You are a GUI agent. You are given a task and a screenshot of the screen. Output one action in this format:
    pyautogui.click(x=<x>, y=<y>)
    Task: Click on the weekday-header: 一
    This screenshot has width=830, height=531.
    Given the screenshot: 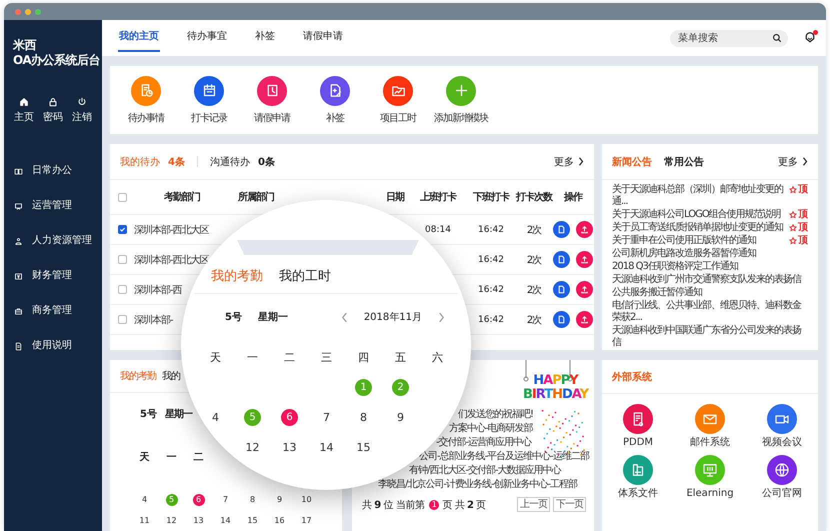 What is the action you would take?
    pyautogui.click(x=252, y=358)
    